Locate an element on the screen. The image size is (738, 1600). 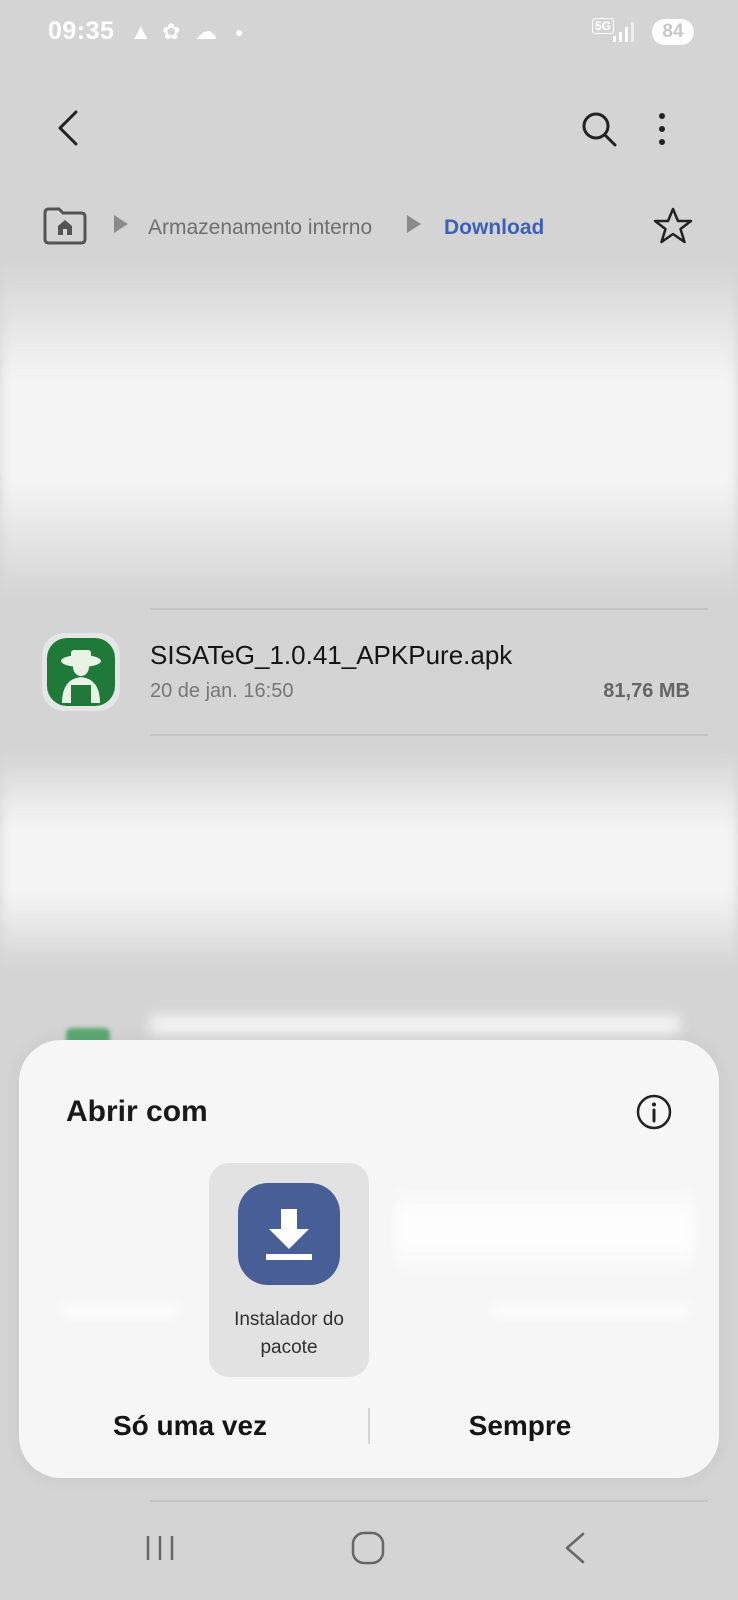
blurred-app-icon is located at coordinates (545, 1230).